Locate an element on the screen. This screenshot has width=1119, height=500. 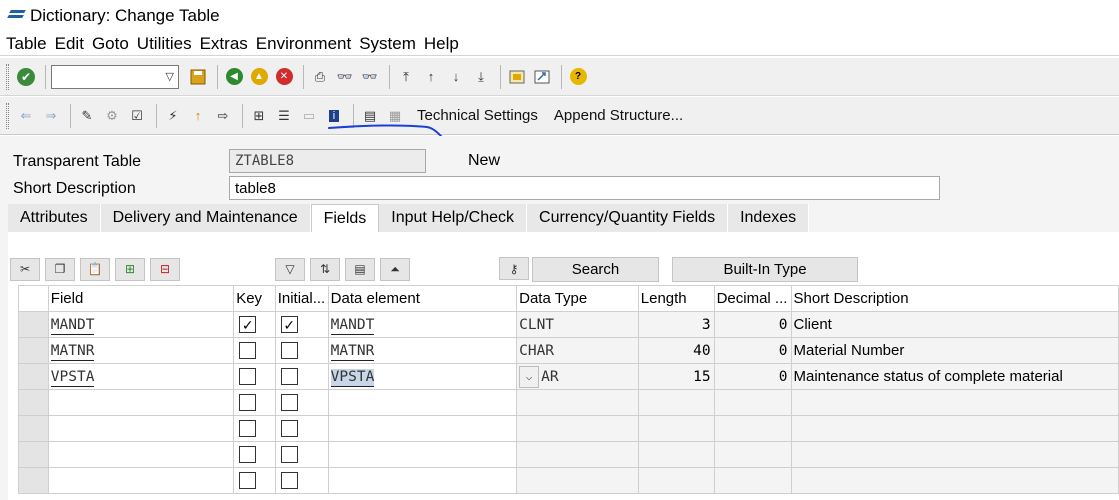
data-element-cell: MANDT is located at coordinates (422, 324).